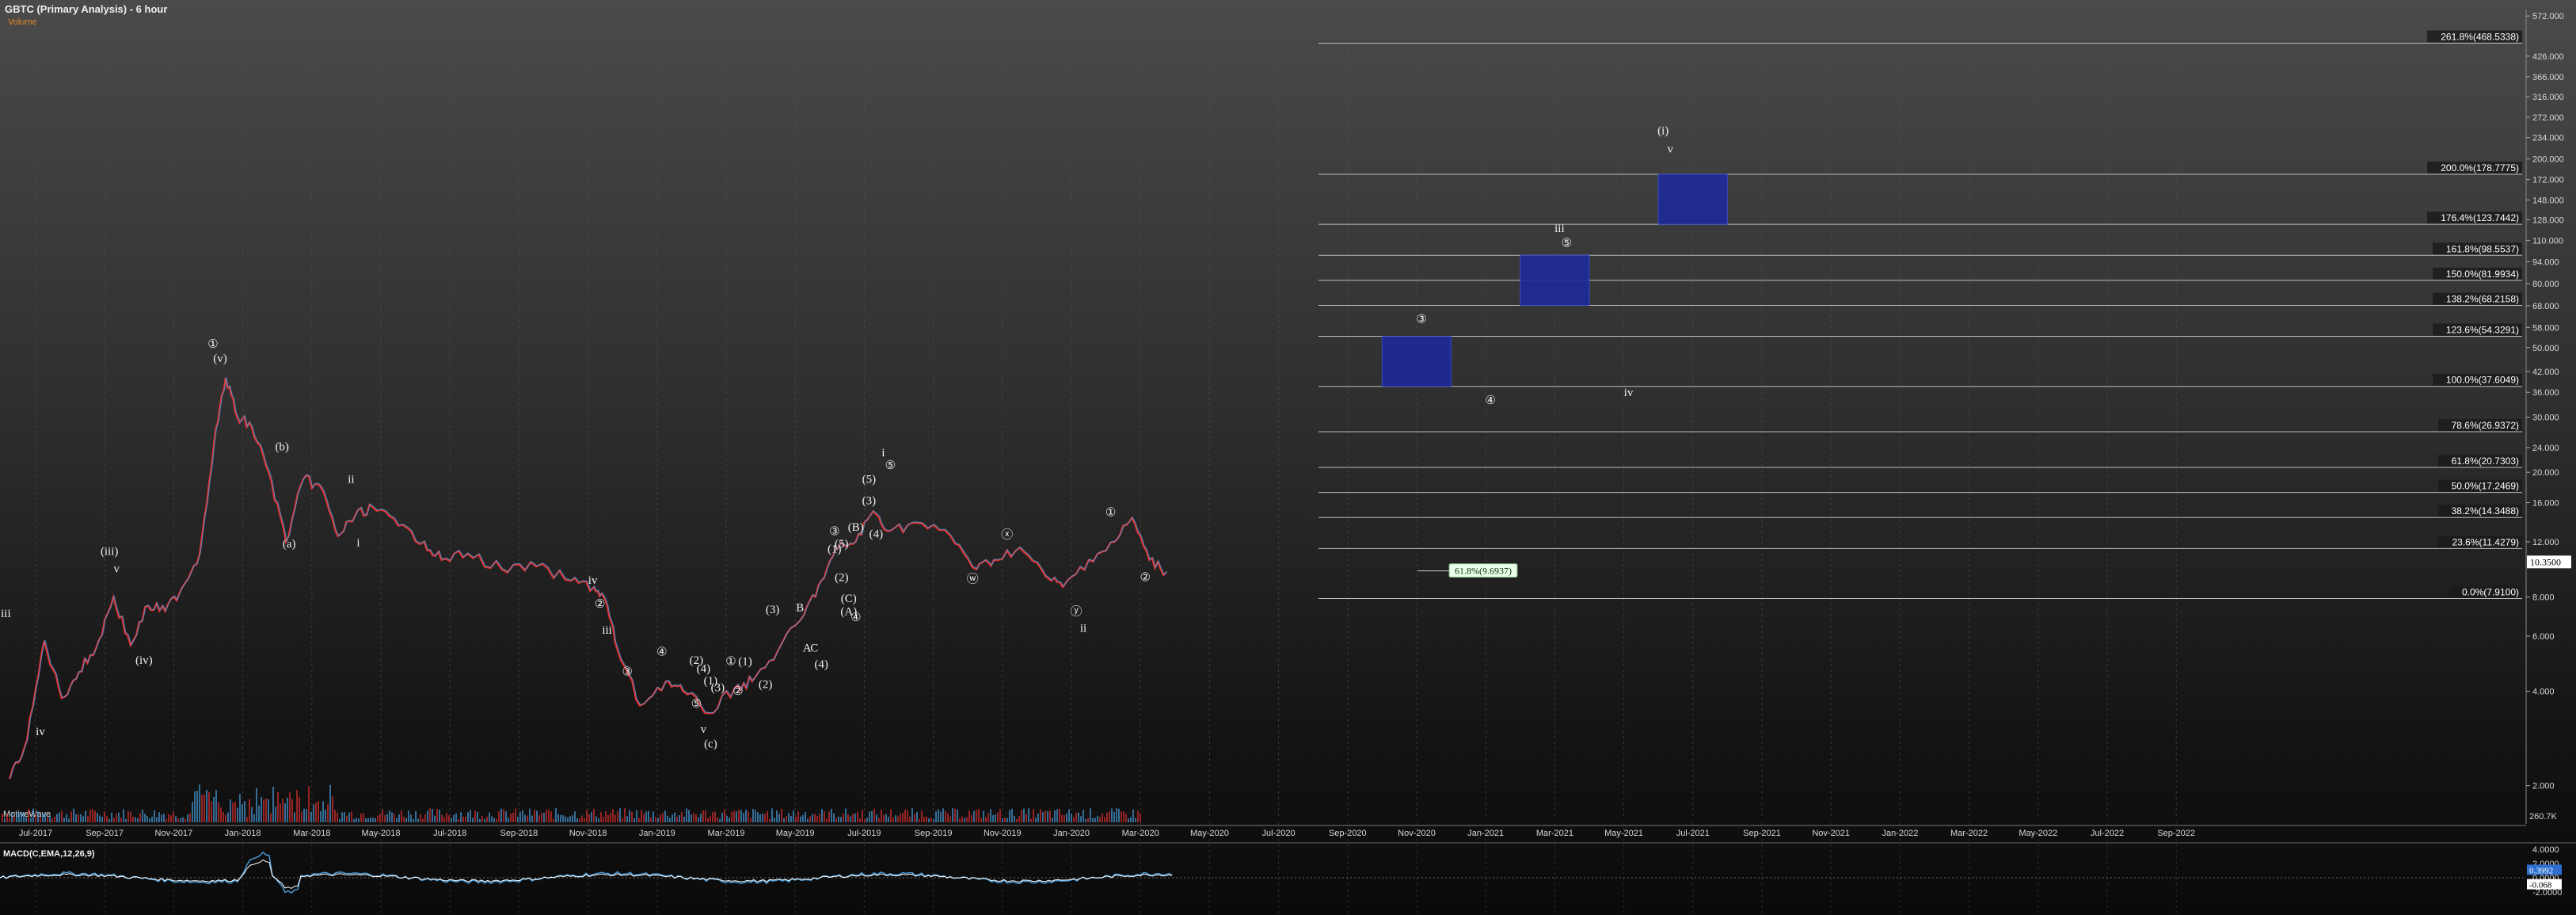 Image resolution: width=2576 pixels, height=915 pixels. I want to click on month-label: Jul-2018, so click(449, 834).